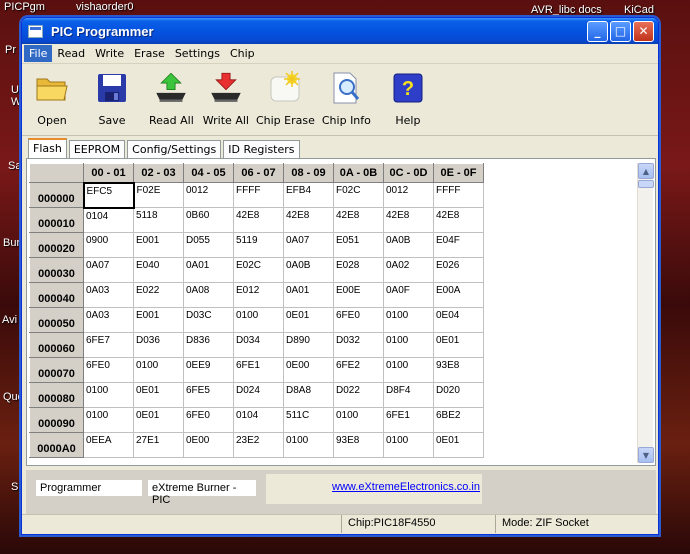  What do you see at coordinates (358, 345) in the screenshot?
I see `memory-cell: D032` at bounding box center [358, 345].